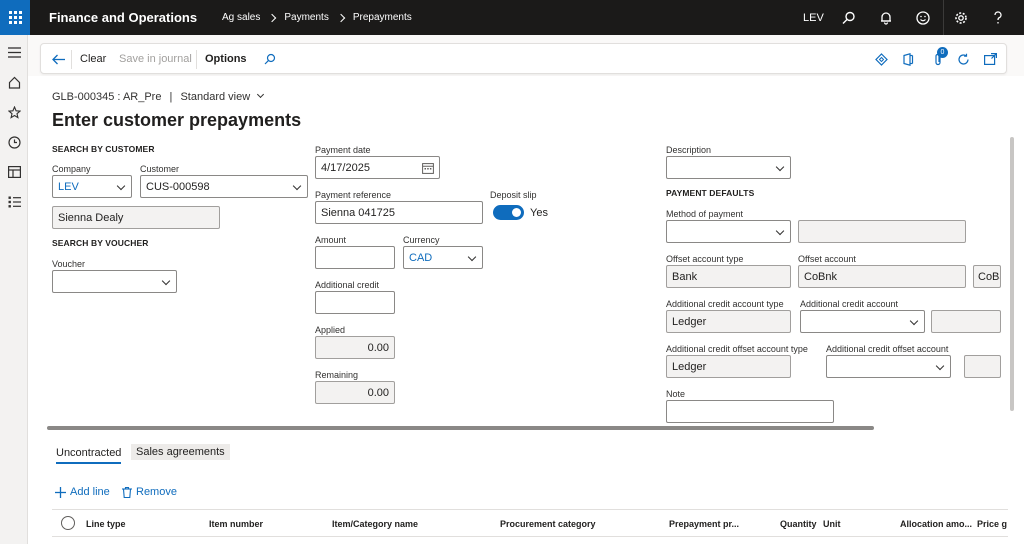  What do you see at coordinates (68, 186) in the screenshot?
I see `company-value: LEV` at bounding box center [68, 186].